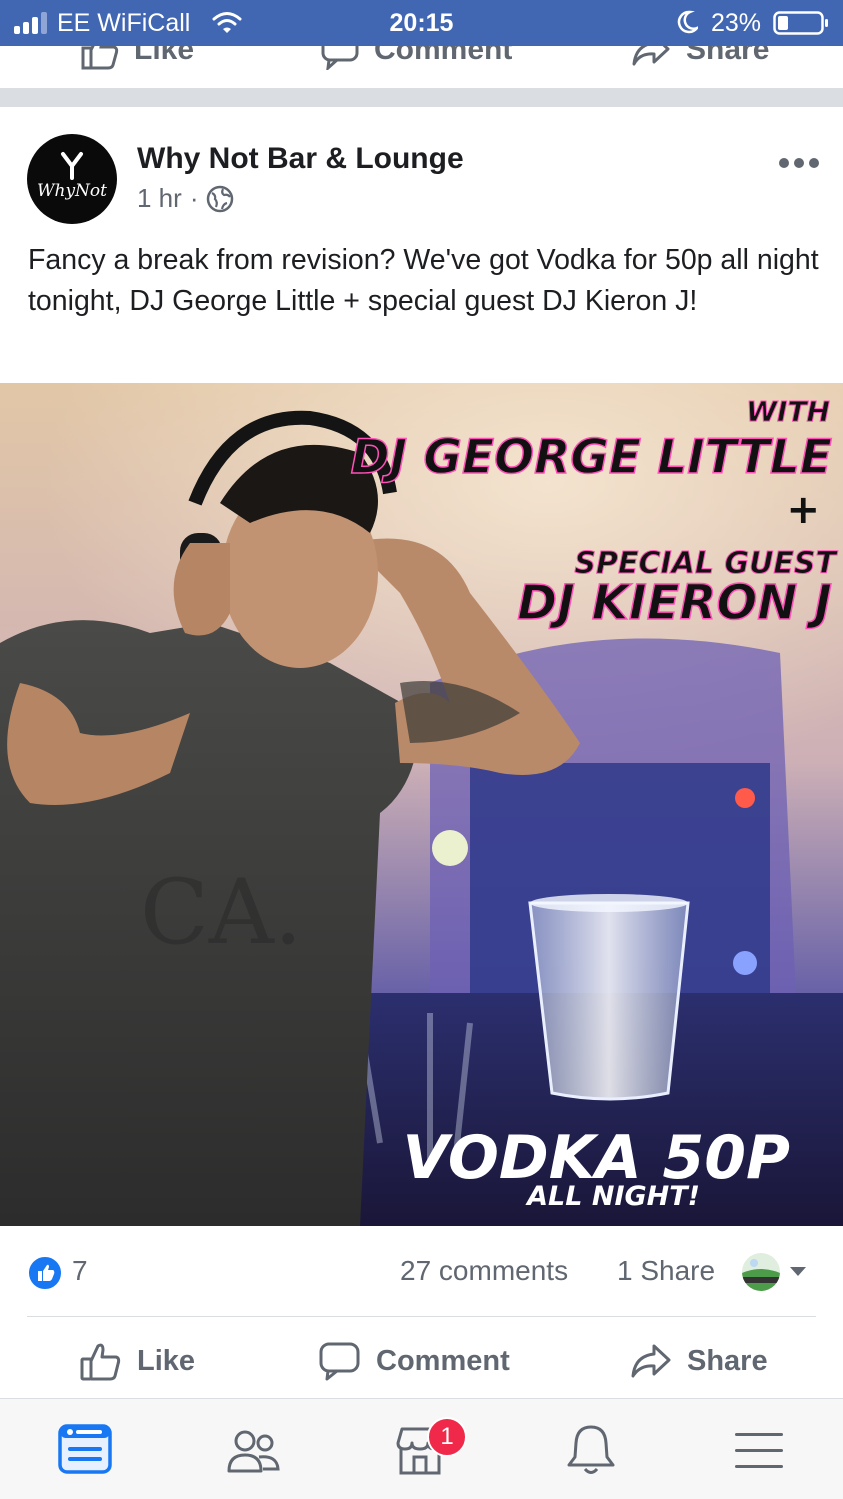  Describe the element at coordinates (800, 23) in the screenshot. I see `battery-icon` at that location.